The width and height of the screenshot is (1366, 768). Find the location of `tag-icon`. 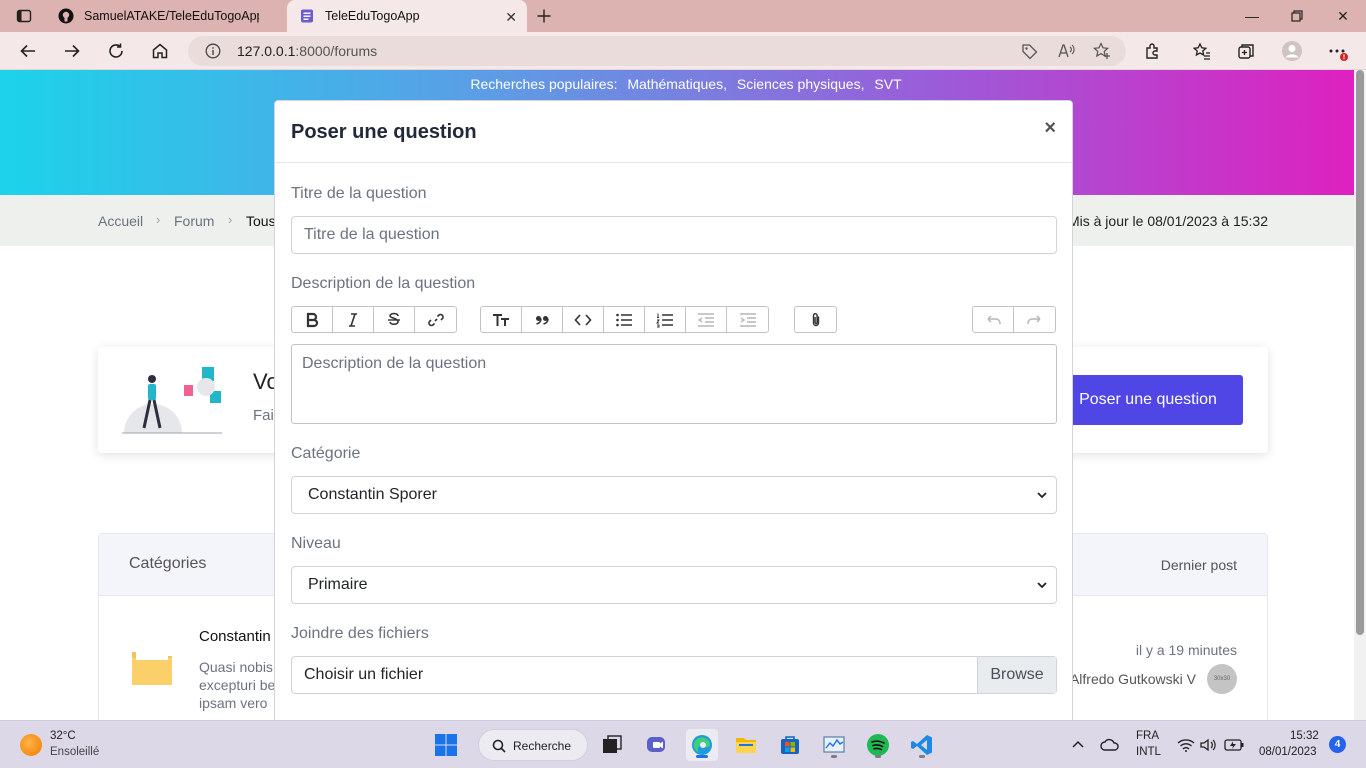

tag-icon is located at coordinates (1030, 51).